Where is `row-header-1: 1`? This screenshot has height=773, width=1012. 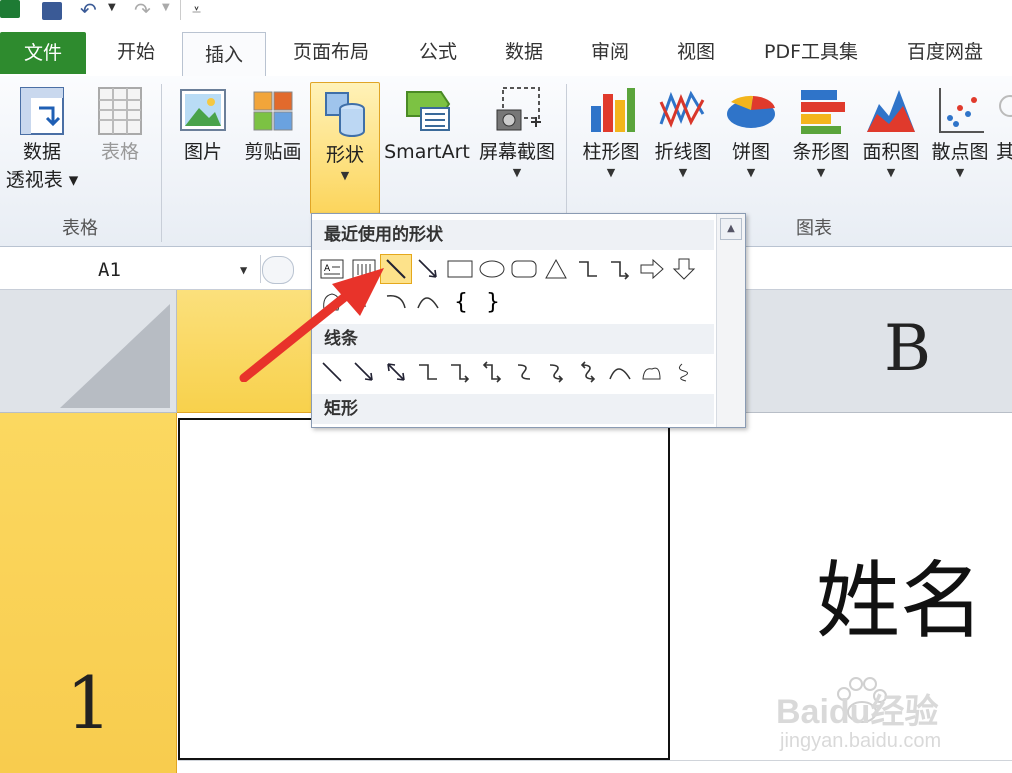 row-header-1: 1 is located at coordinates (88, 593).